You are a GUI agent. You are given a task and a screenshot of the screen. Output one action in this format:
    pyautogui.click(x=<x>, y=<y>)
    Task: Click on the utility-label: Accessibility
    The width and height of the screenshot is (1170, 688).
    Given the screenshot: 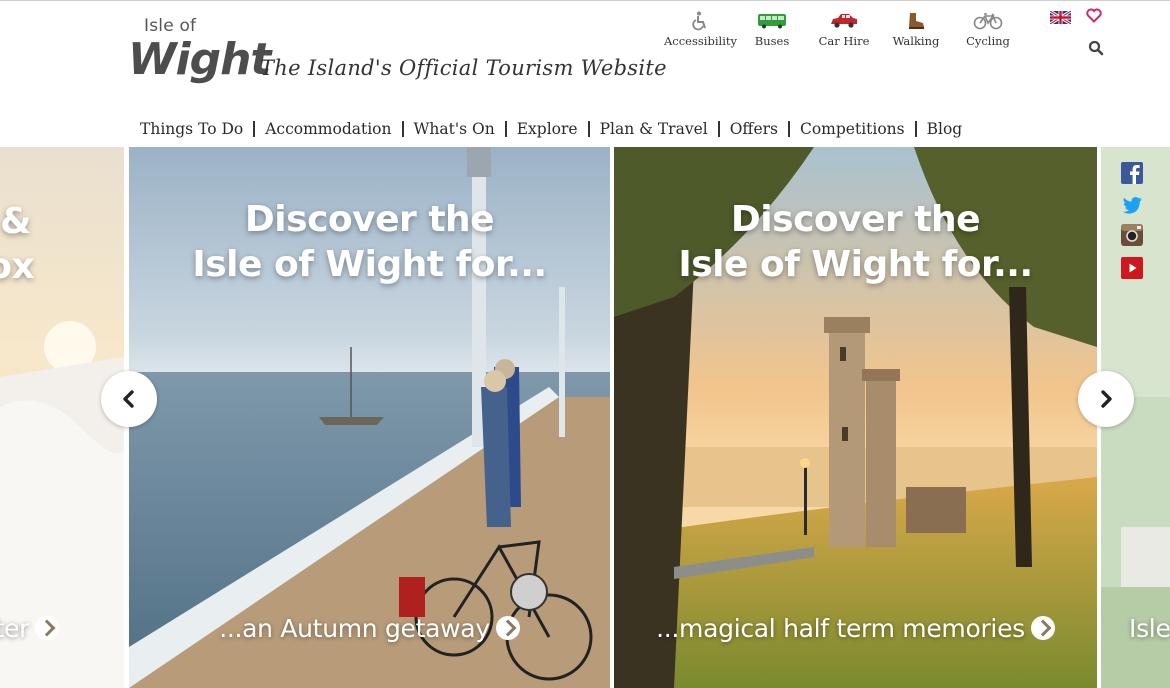 What is the action you would take?
    pyautogui.click(x=700, y=41)
    